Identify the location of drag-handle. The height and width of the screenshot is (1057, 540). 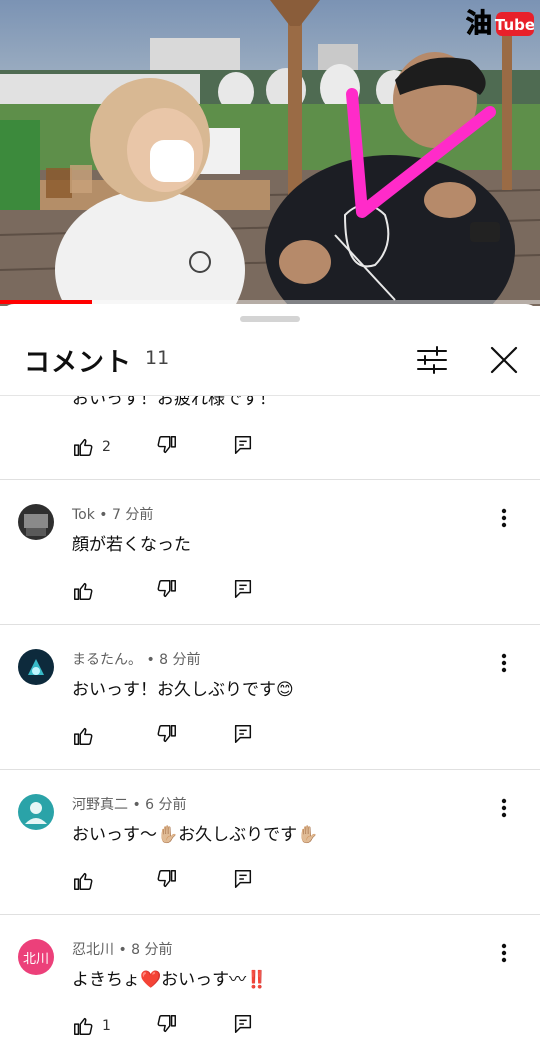
(270, 319).